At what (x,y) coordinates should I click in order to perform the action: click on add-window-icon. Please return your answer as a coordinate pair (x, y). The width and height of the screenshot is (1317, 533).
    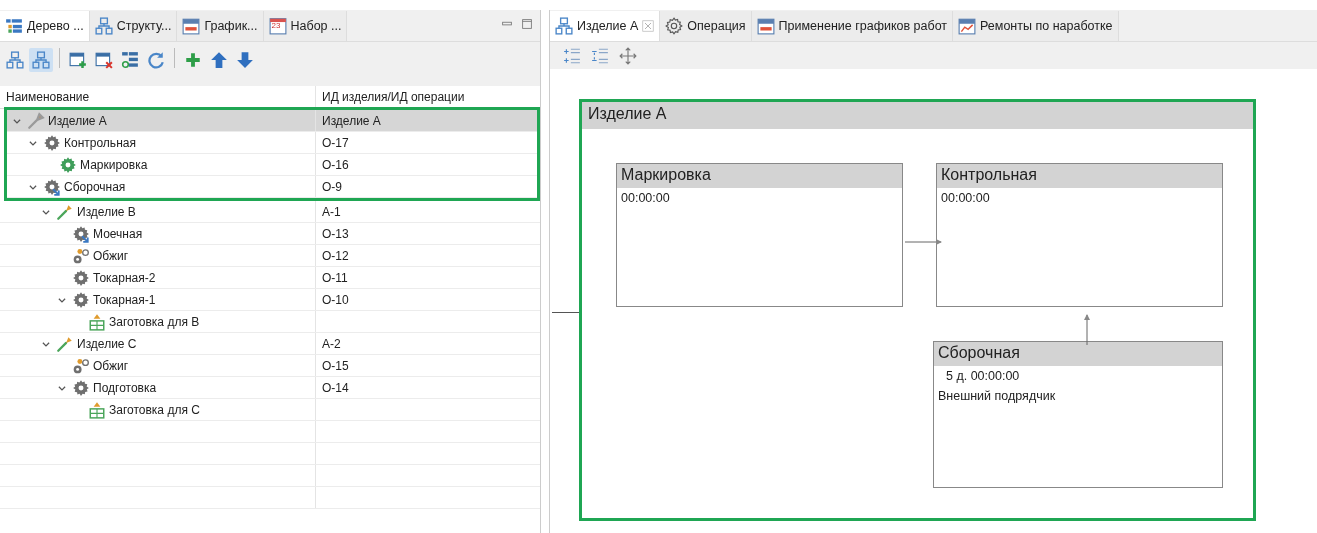
    Looking at the image, I should click on (78, 60).